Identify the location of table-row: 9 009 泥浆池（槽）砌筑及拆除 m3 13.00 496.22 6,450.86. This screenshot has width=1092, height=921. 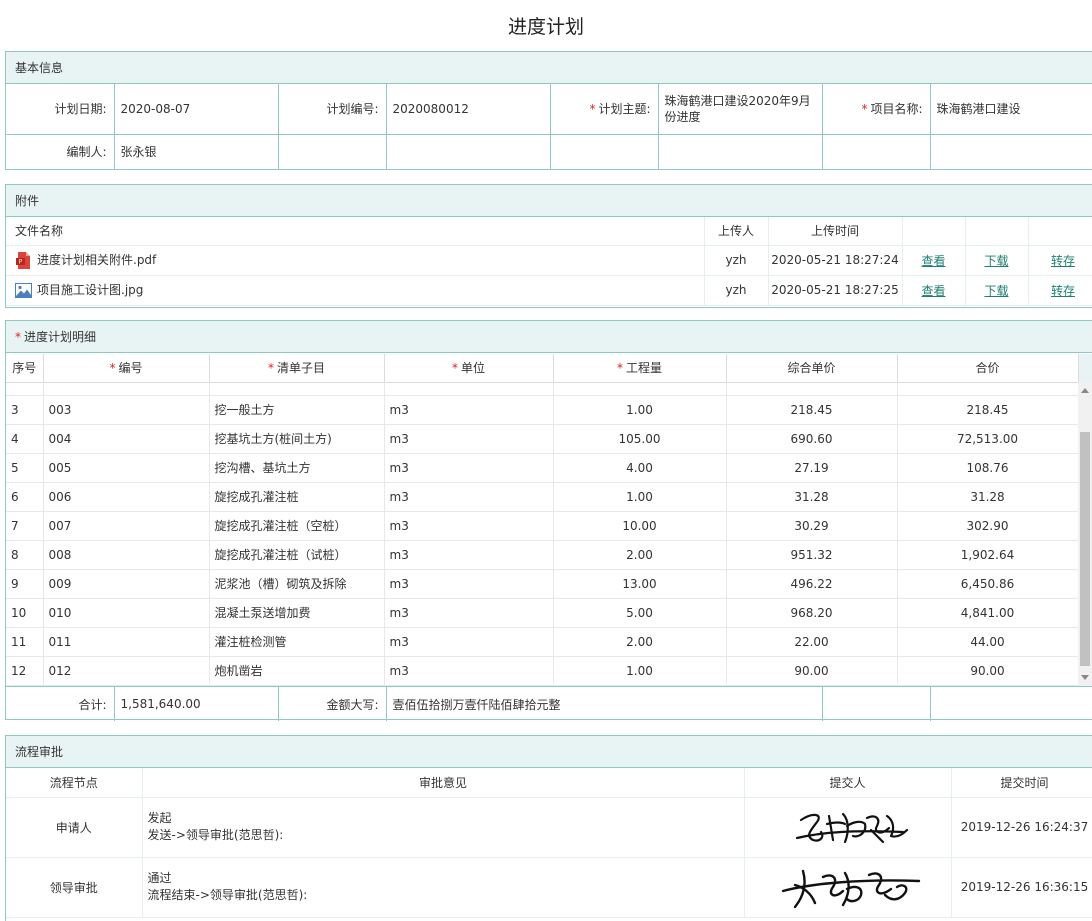
(542, 584).